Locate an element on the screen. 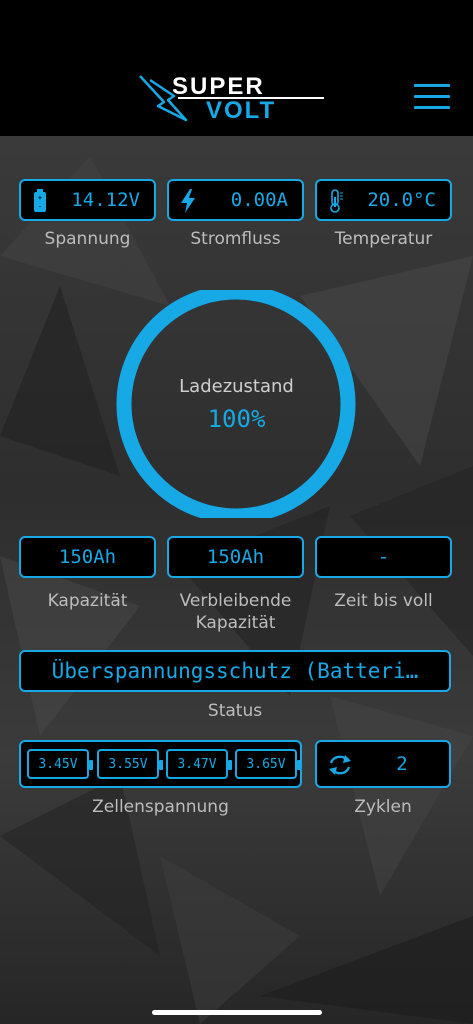 This screenshot has height=1024, width=473. capacity-label: Kapazität is located at coordinates (87, 601).